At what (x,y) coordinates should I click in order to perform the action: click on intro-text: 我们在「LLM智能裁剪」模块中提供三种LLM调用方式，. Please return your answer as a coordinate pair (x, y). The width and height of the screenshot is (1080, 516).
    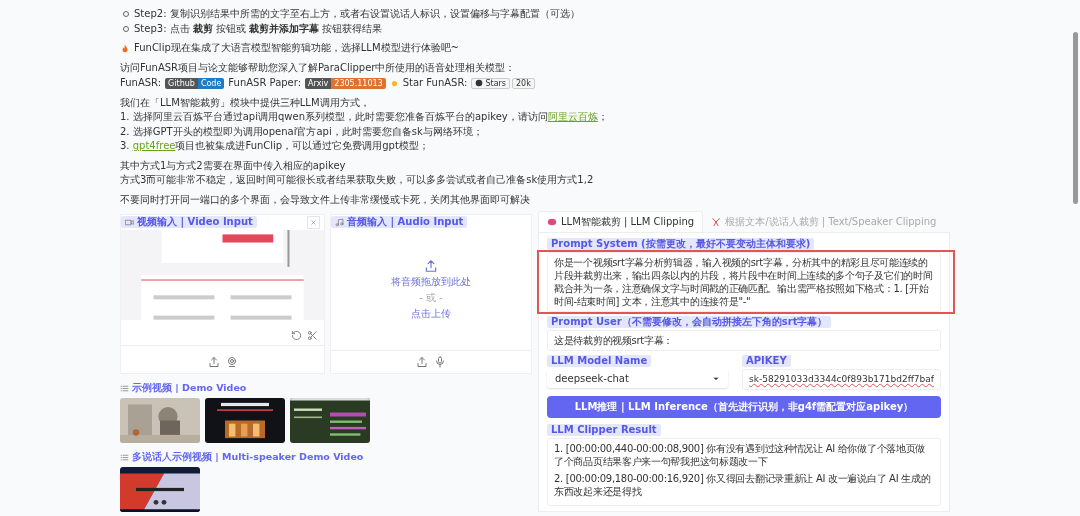
    Looking at the image, I should click on (245, 102).